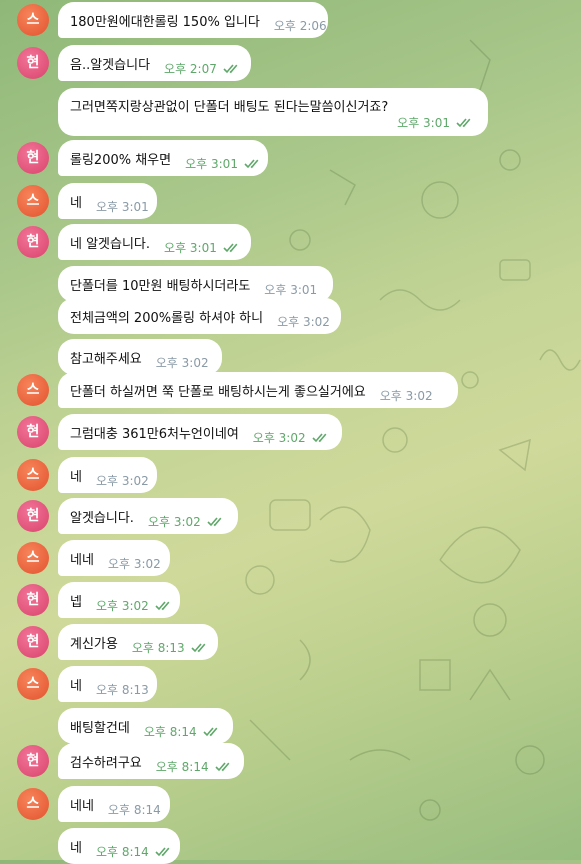 The width and height of the screenshot is (581, 864). I want to click on message-bubble: 네 오후 3:02, so click(107, 475).